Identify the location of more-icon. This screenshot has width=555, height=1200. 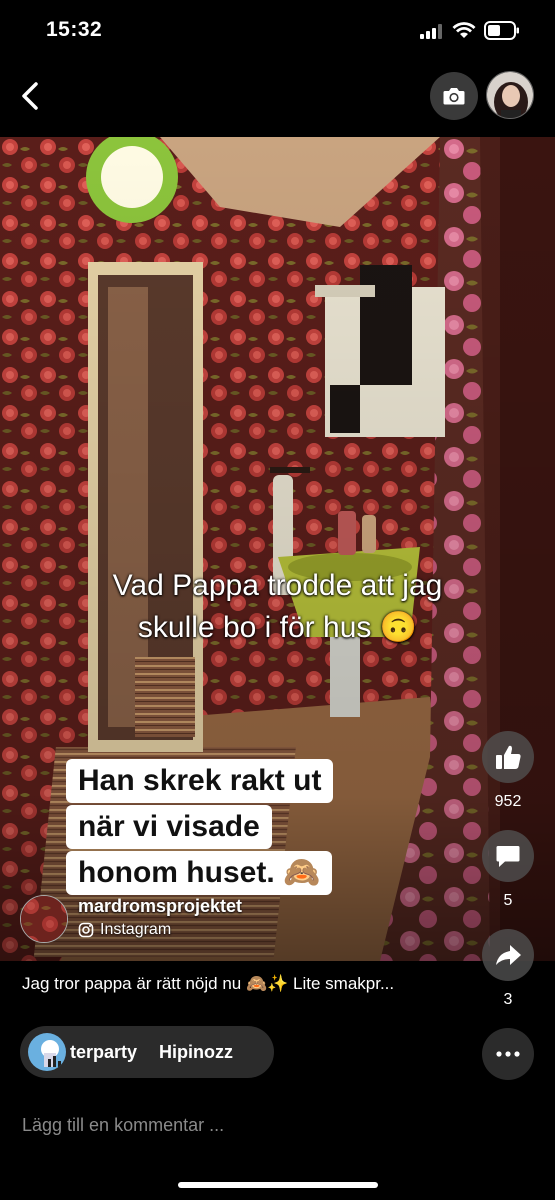
(508, 1054).